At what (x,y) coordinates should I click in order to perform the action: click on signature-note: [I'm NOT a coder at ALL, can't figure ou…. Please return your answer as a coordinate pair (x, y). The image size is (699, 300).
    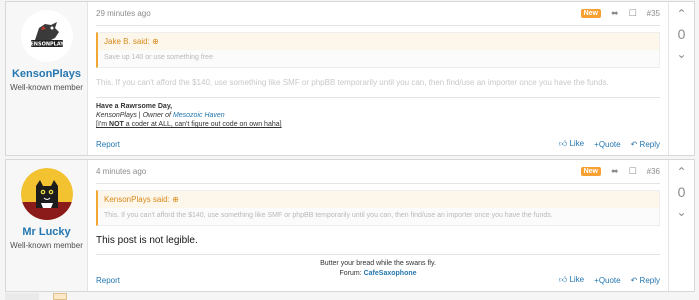
    Looking at the image, I should click on (189, 124).